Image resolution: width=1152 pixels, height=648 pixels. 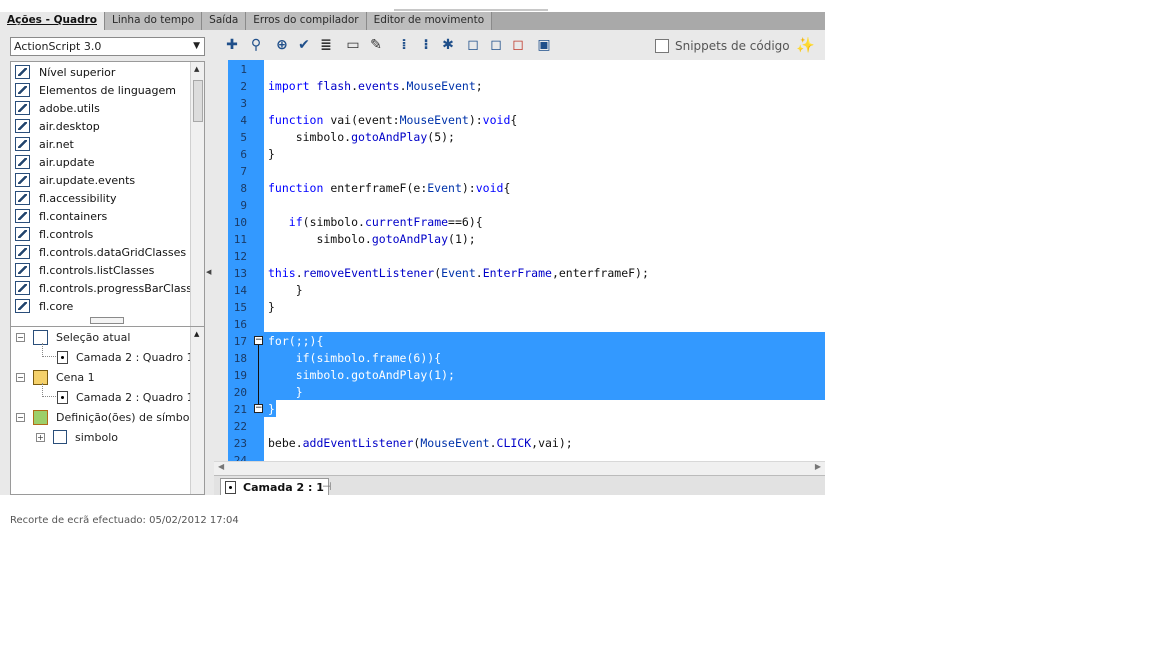 What do you see at coordinates (75, 180) in the screenshot?
I see `library-item: air.update.events` at bounding box center [75, 180].